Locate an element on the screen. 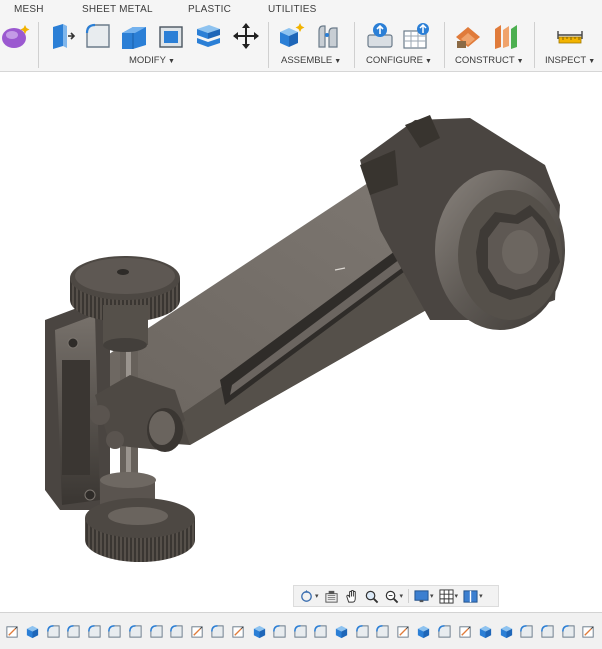 The height and width of the screenshot is (649, 602). construct-group-label: CONSTRUCT ▼ is located at coordinates (489, 60).